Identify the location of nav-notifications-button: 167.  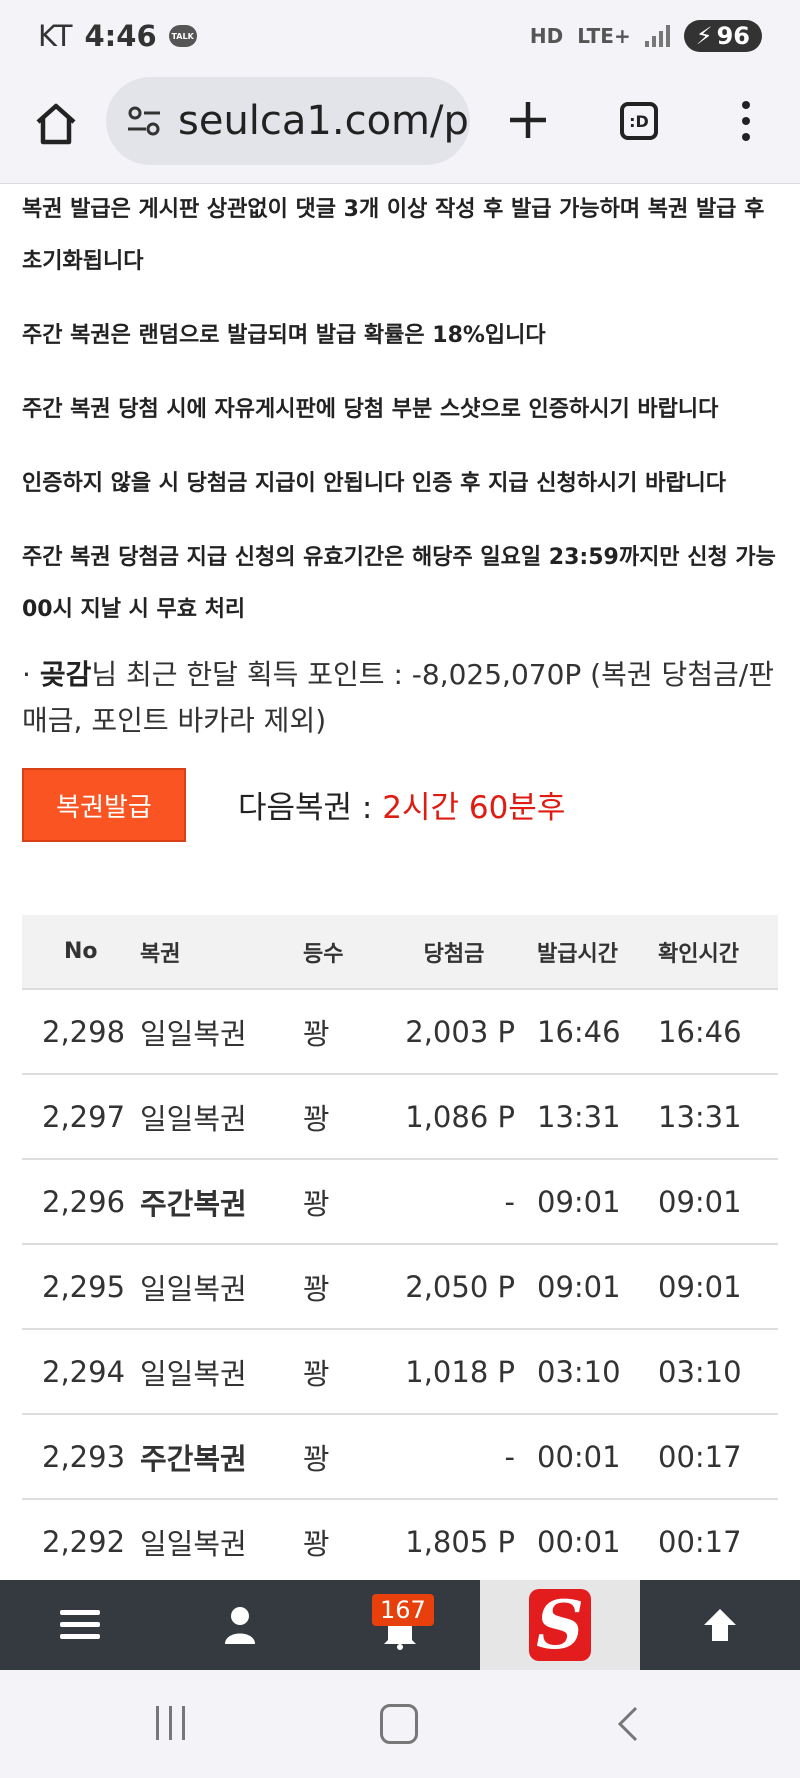
(400, 1625).